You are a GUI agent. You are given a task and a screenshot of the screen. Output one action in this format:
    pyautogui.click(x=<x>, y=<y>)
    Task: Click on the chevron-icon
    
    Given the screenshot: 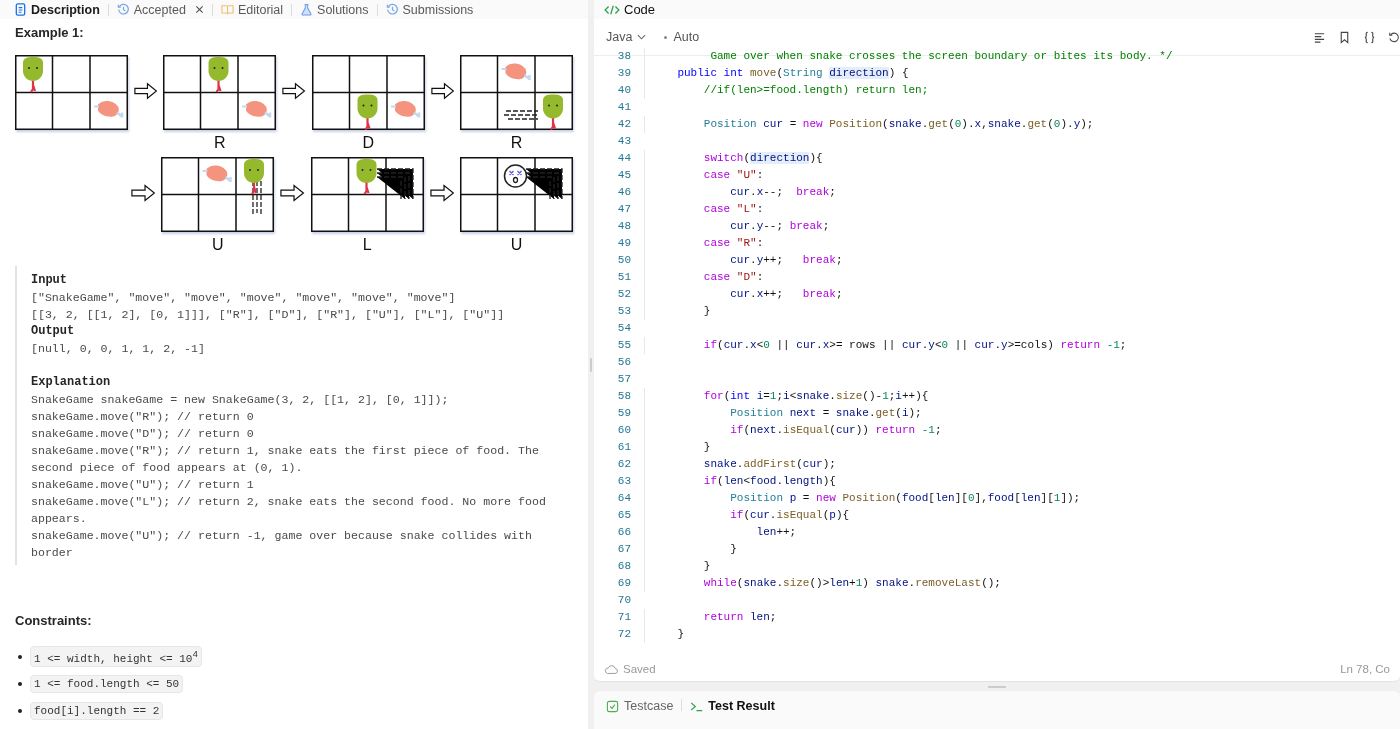 What is the action you would take?
    pyautogui.click(x=642, y=37)
    